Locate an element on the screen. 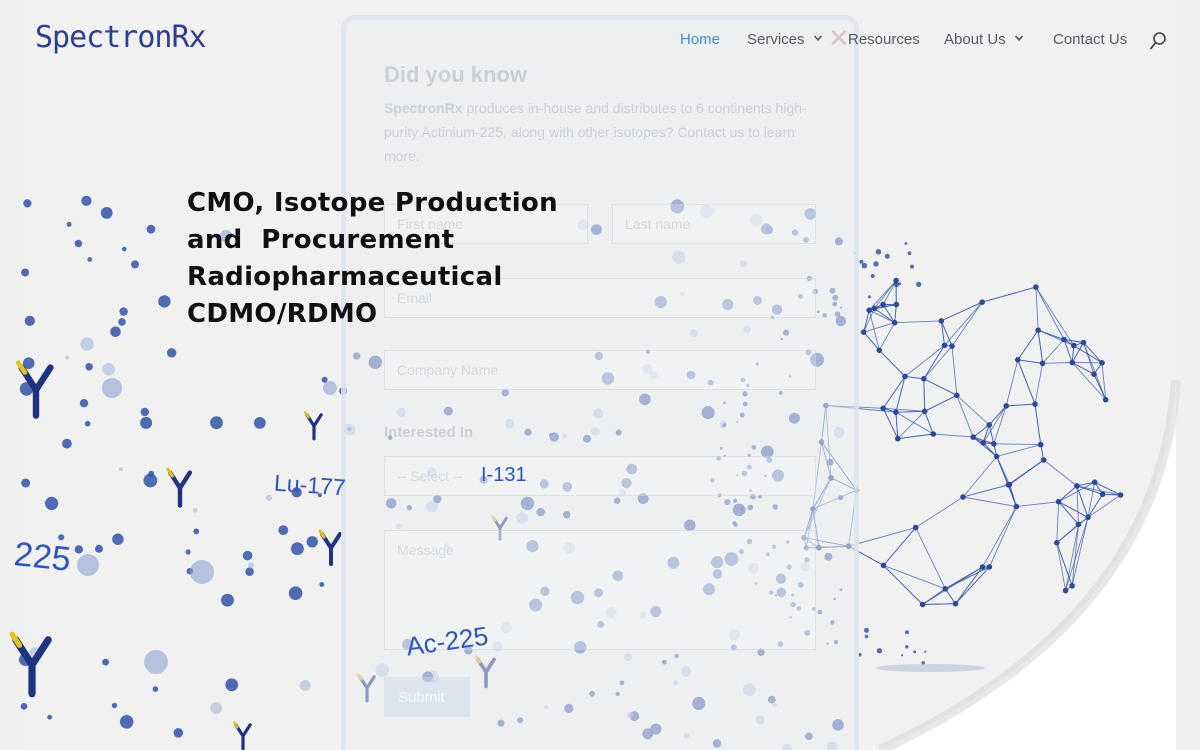  nav-item-about-us: About Us is located at coordinates (984, 39).